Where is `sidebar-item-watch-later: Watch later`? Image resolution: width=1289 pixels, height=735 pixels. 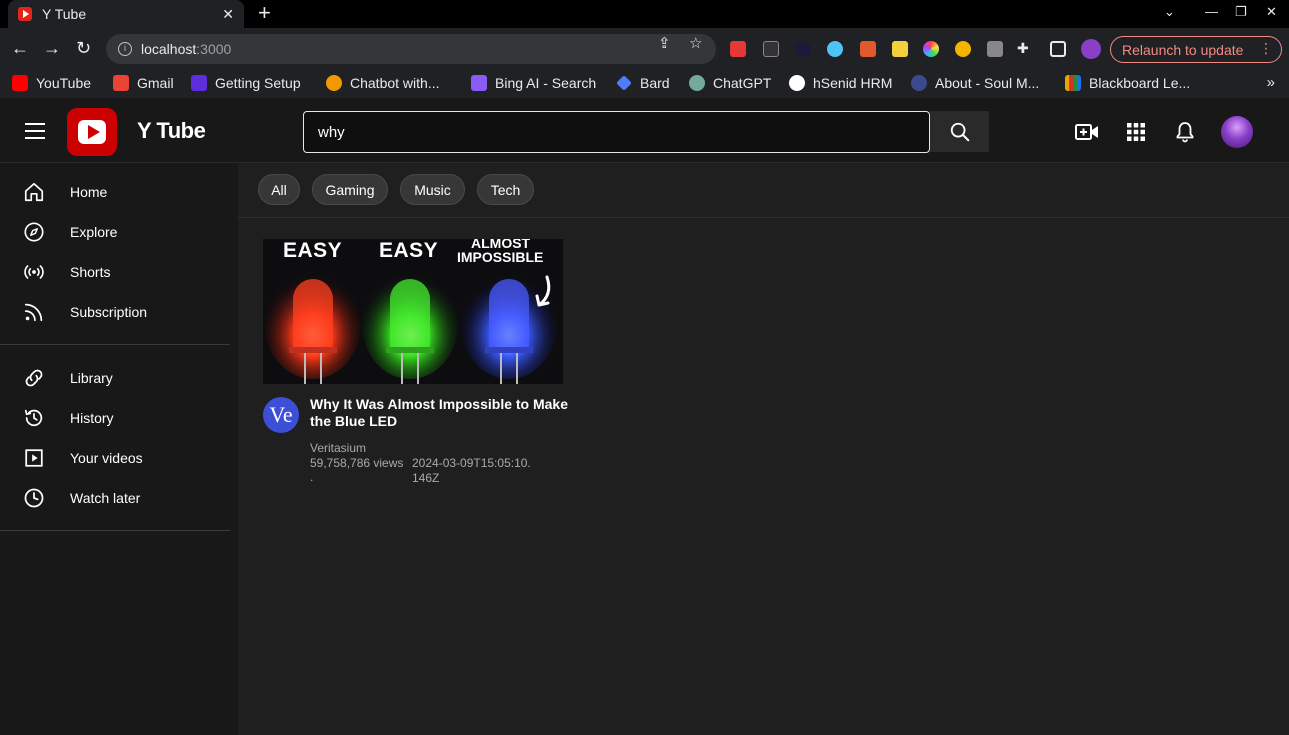 sidebar-item-watch-later: Watch later is located at coordinates (115, 498).